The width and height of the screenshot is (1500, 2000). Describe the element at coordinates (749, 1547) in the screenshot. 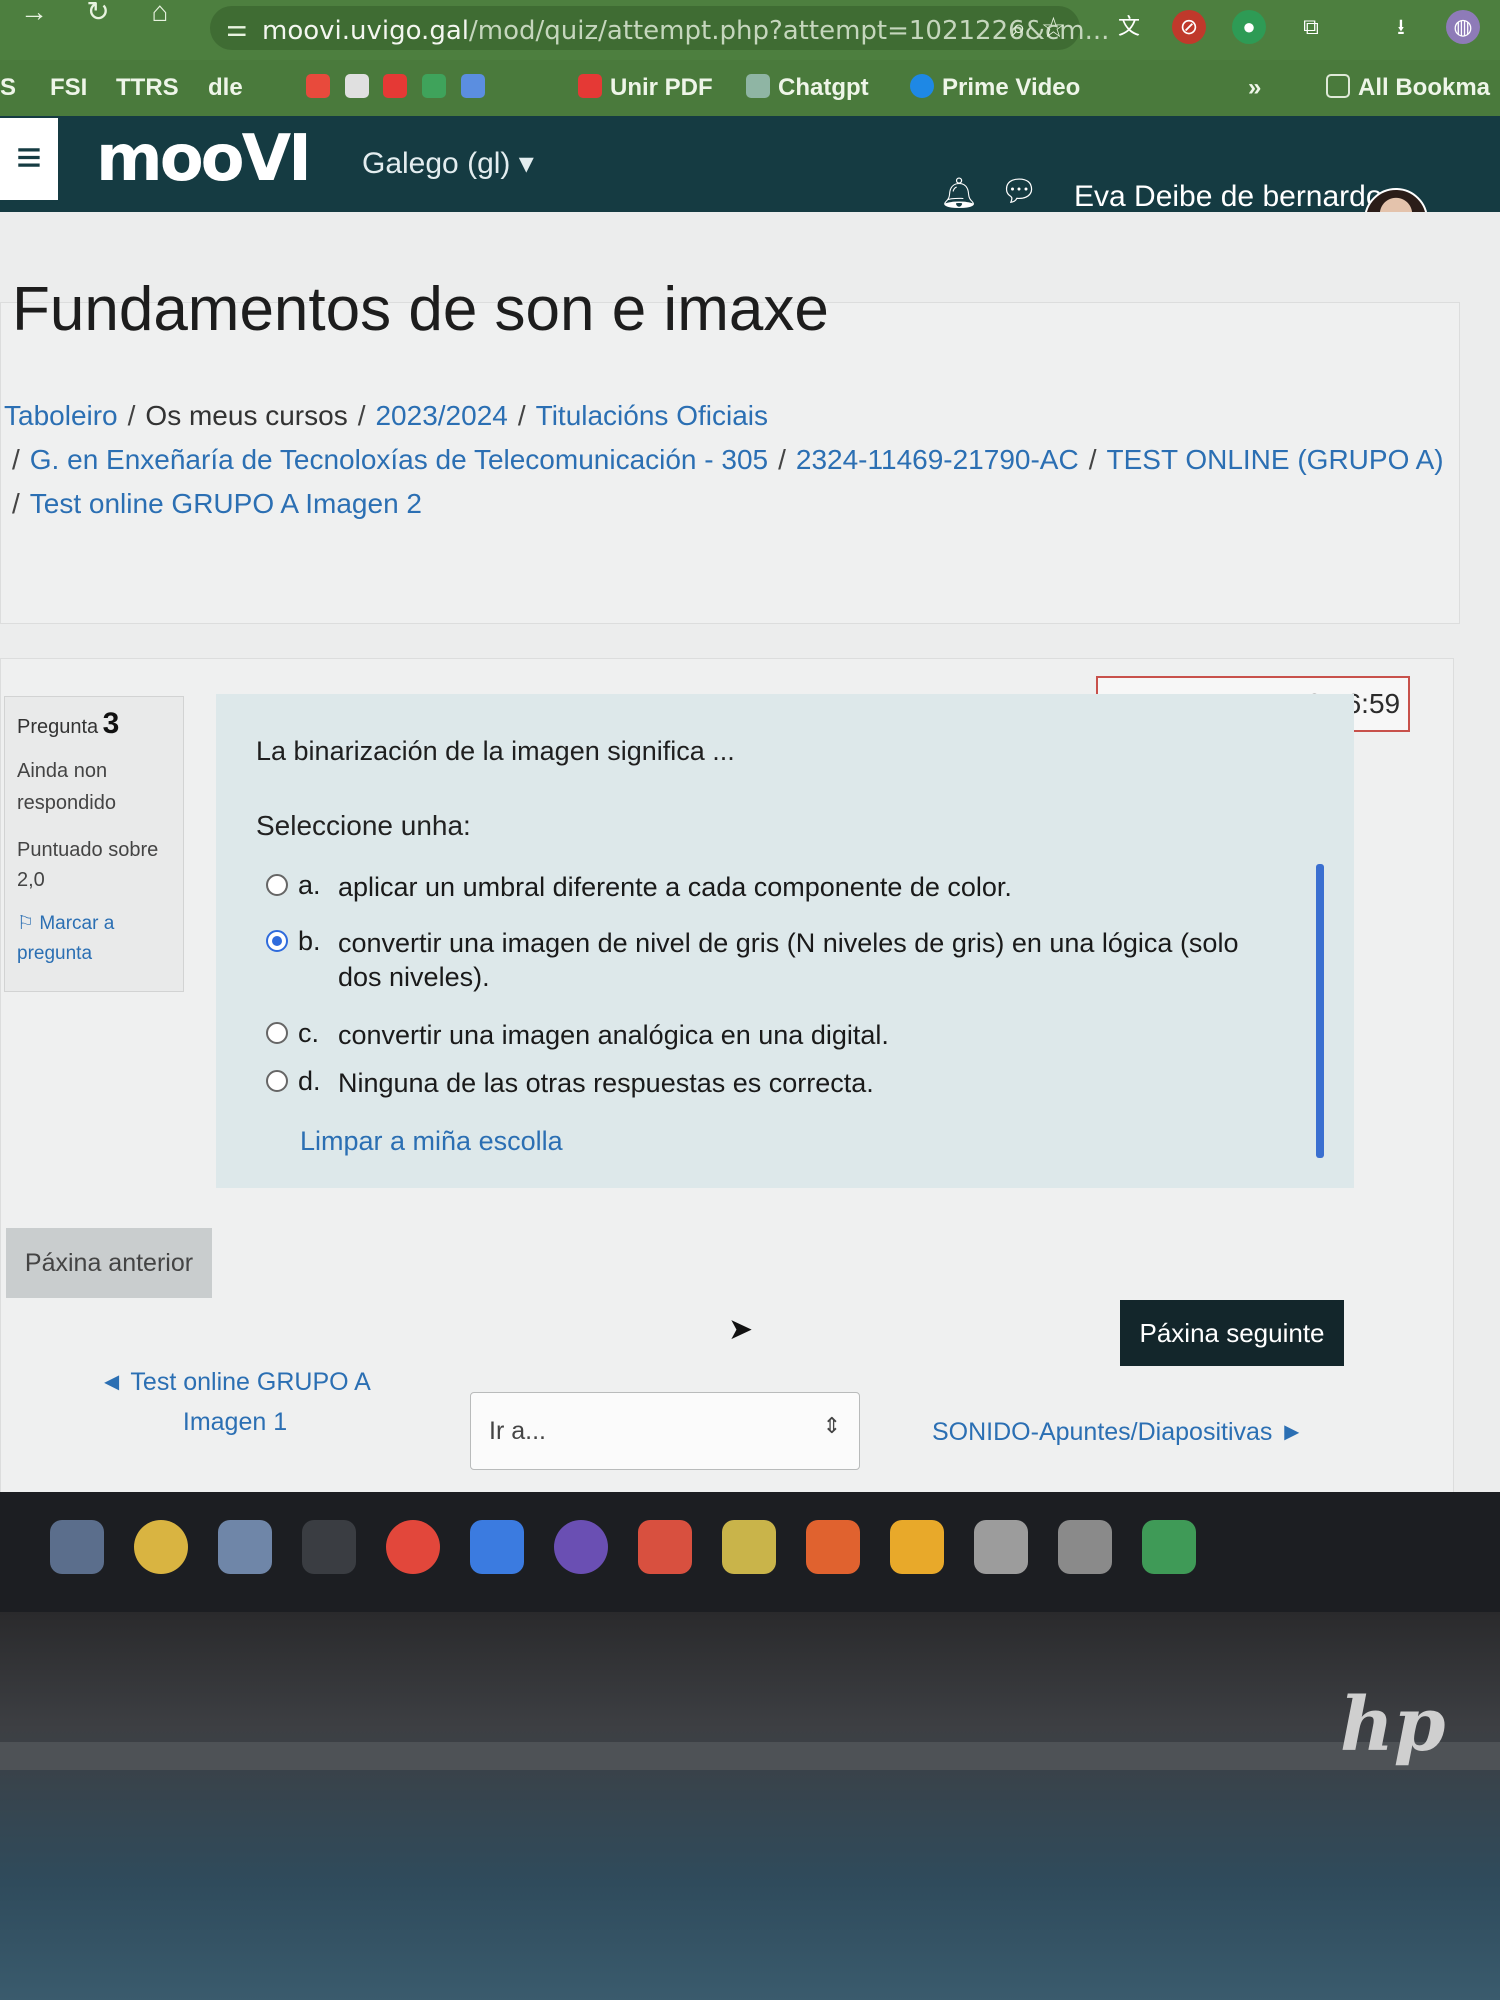

I see `geometry-icon` at that location.